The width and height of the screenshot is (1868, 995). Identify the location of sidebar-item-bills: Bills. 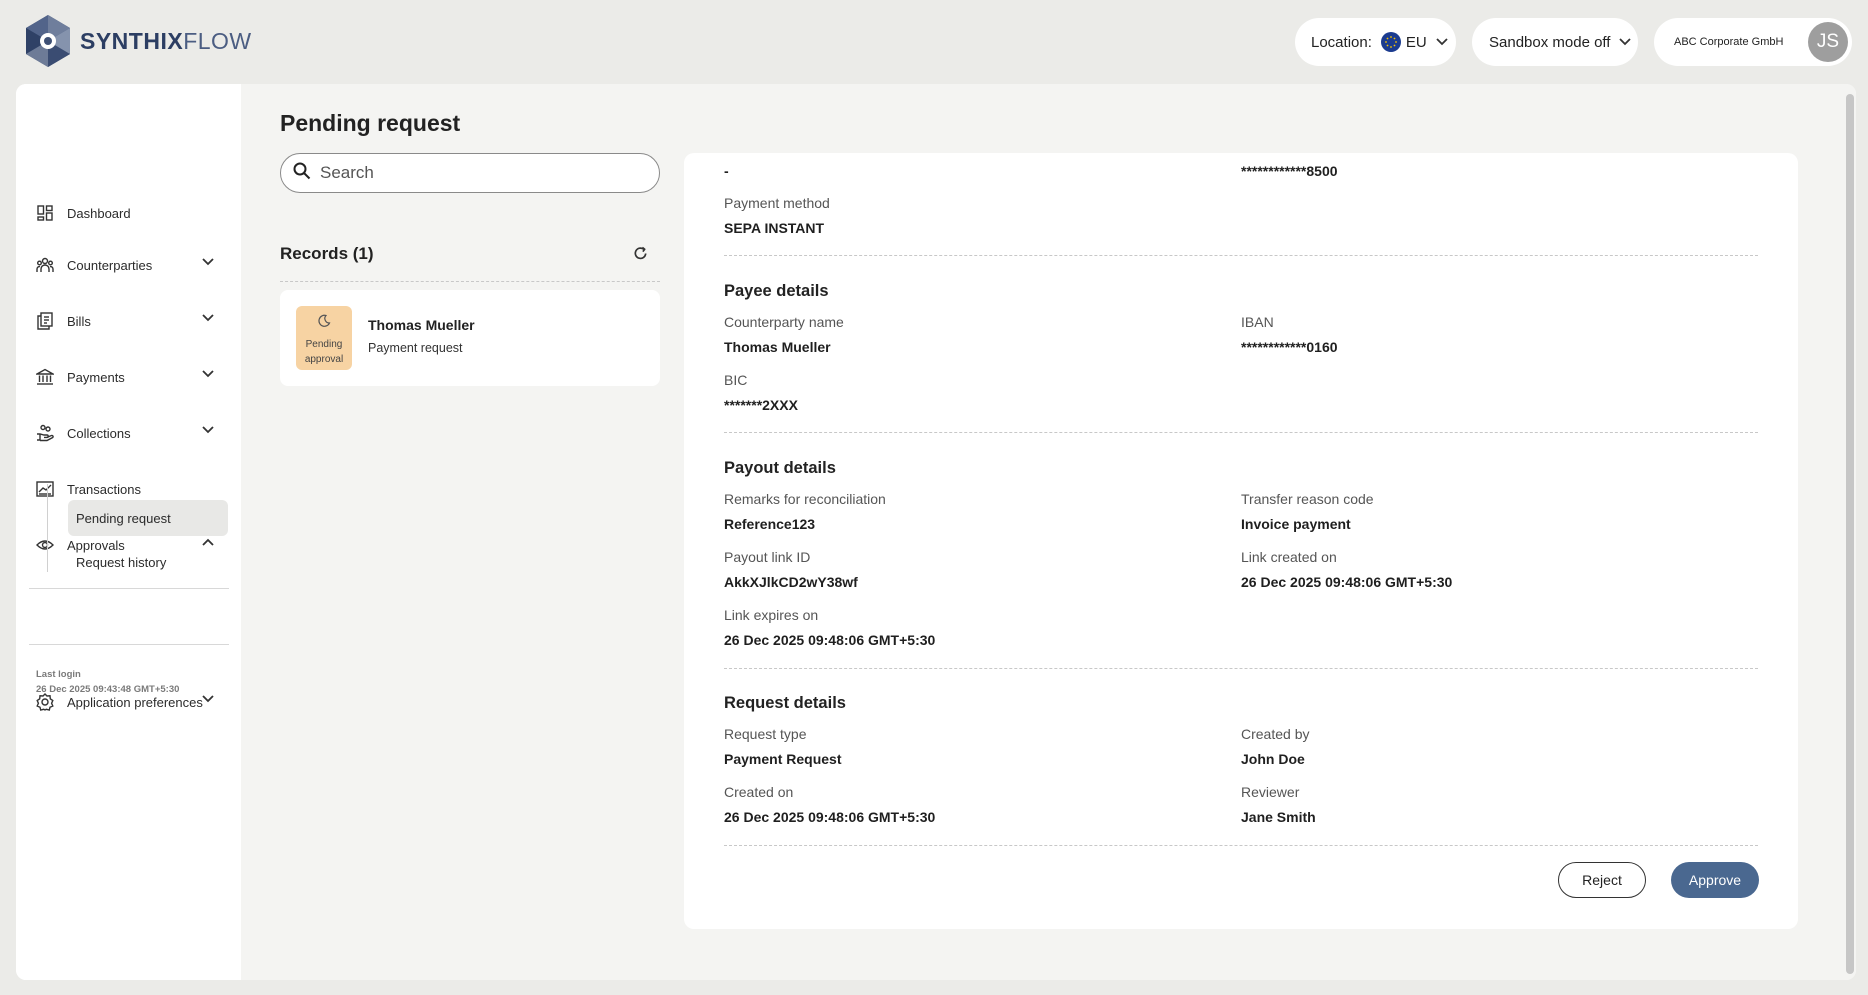
(131, 321).